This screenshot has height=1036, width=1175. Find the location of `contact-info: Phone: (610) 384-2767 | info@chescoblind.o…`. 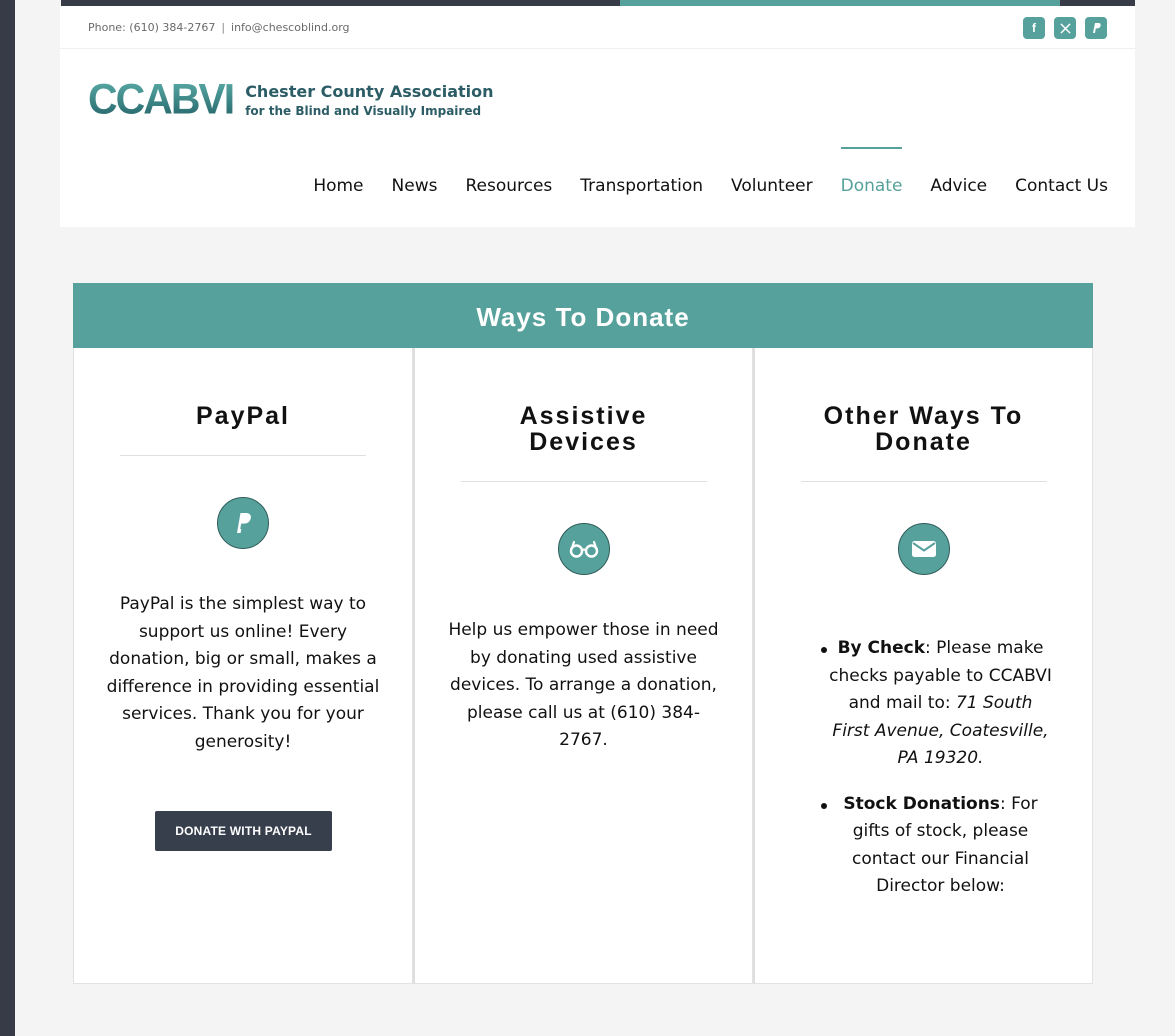

contact-info: Phone: (610) 384-2767 | info@chescoblind.o… is located at coordinates (219, 27).